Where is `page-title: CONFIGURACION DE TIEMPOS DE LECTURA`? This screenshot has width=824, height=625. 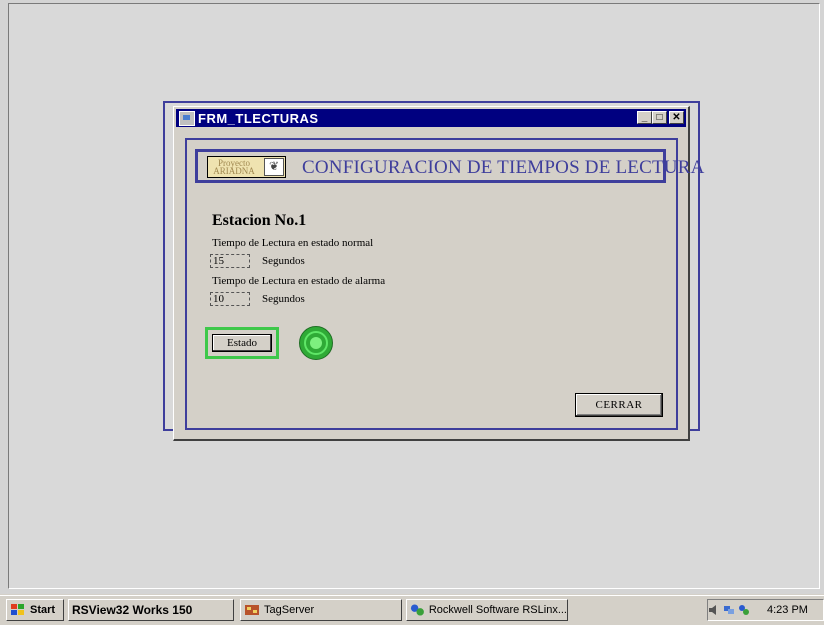
page-title: CONFIGURACION DE TIEMPOS DE LECTURA is located at coordinates (503, 167).